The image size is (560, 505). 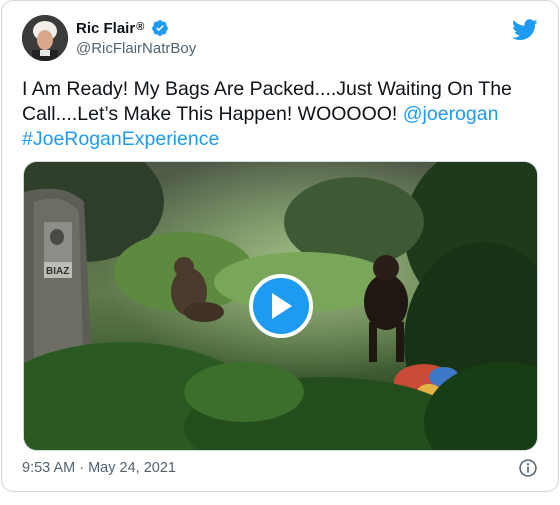 What do you see at coordinates (525, 30) in the screenshot?
I see `twitter-bird-icon` at bounding box center [525, 30].